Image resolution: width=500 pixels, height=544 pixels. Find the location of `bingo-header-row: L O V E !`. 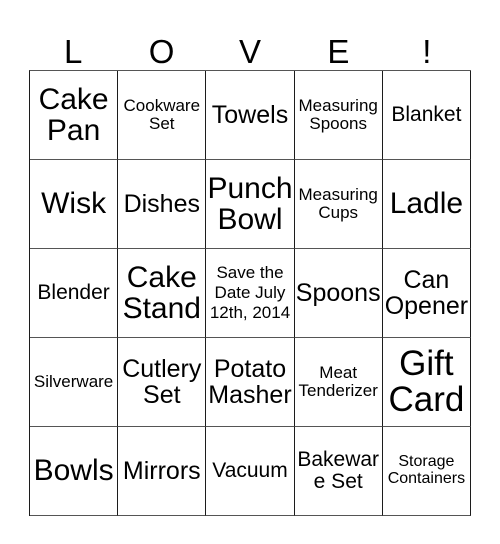

bingo-header-row: L O V E ! is located at coordinates (250, 45).